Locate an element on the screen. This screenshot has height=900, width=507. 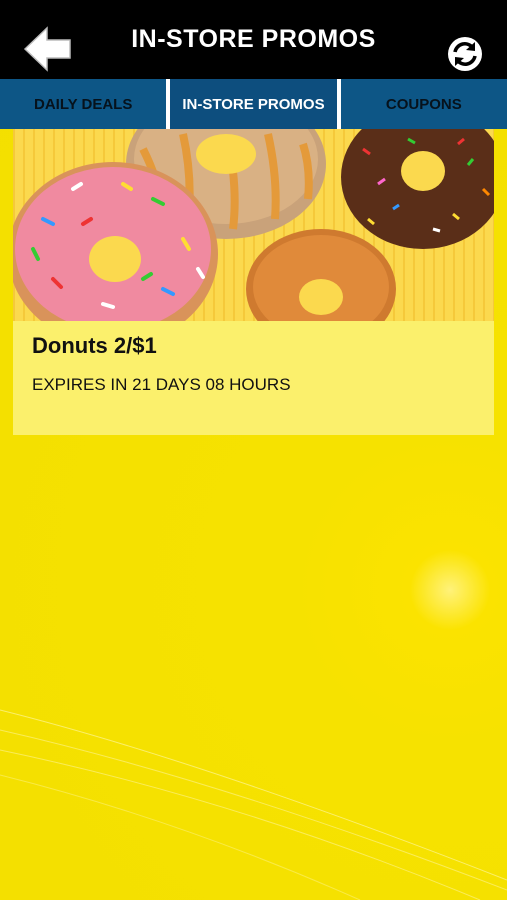
tab-bar: DAILY DEALS IN-STORE PROMOS COUPONS is located at coordinates (253, 104).